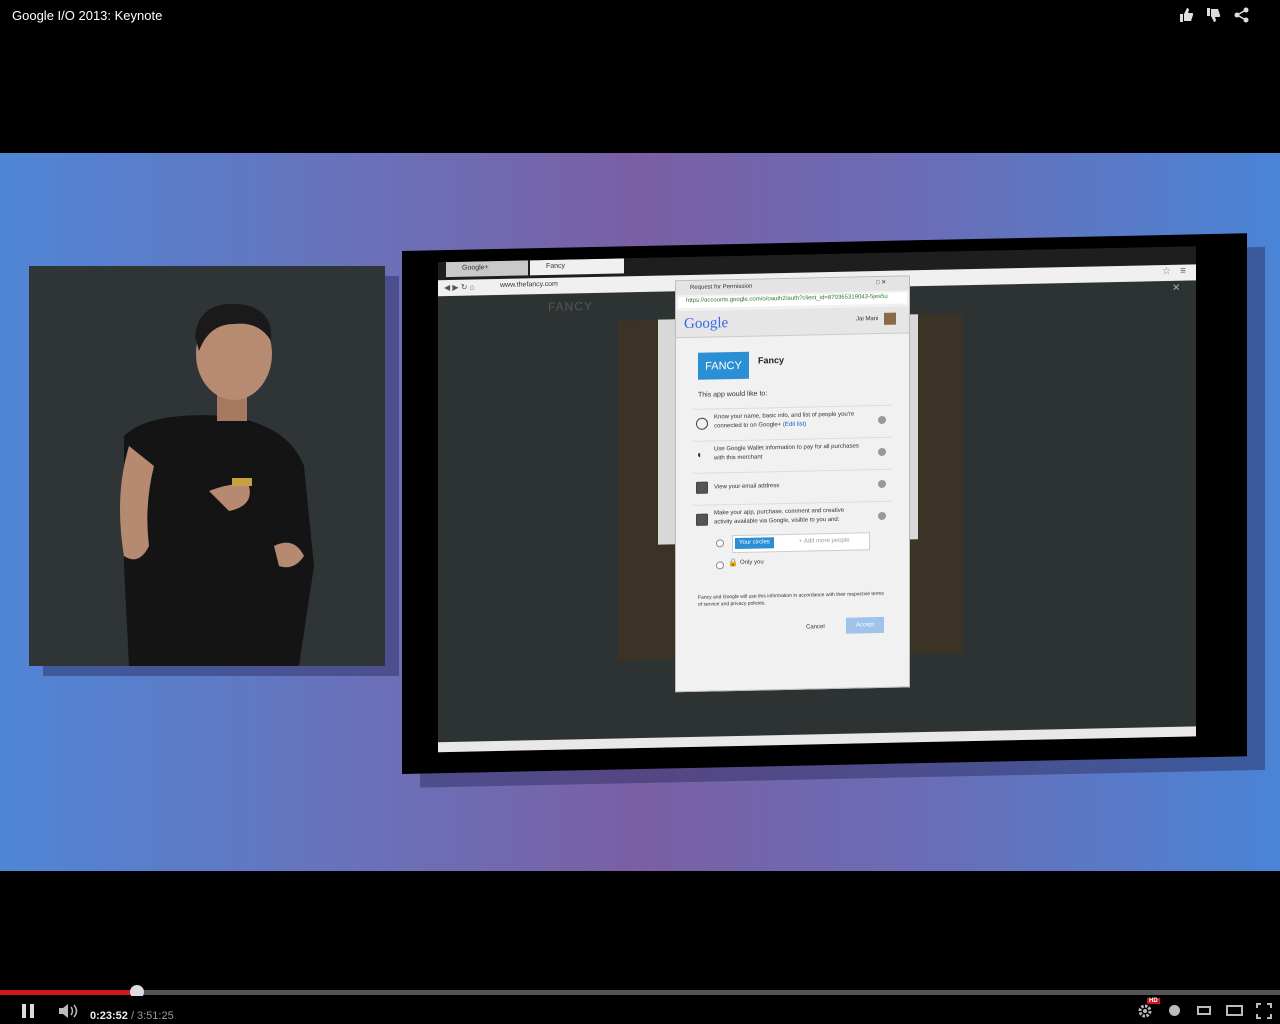 Image resolution: width=1280 pixels, height=1024 pixels. What do you see at coordinates (207, 466) in the screenshot?
I see `speaker-video-inset` at bounding box center [207, 466].